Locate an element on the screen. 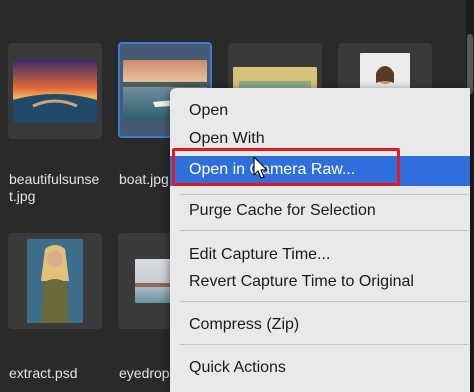 The image size is (474, 392). mouse-cursor-icon is located at coordinates (260, 167).